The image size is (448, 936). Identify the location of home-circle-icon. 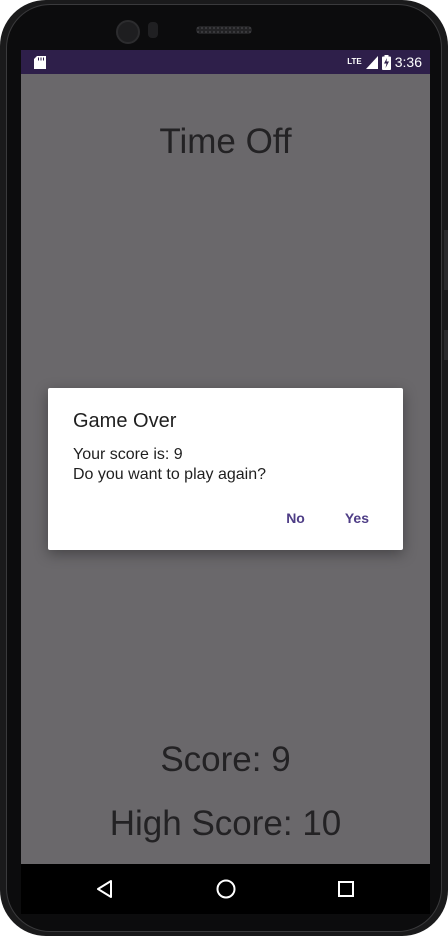
(226, 889).